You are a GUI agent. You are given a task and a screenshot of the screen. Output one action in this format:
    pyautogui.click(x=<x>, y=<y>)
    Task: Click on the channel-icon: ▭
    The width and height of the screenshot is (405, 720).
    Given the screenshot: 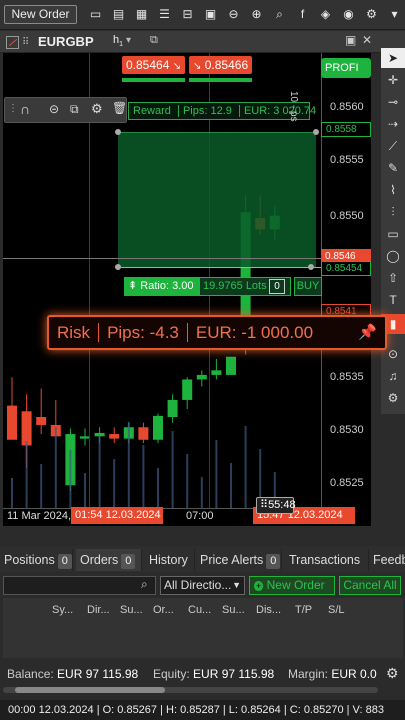 What is the action you would take?
    pyautogui.click(x=393, y=234)
    